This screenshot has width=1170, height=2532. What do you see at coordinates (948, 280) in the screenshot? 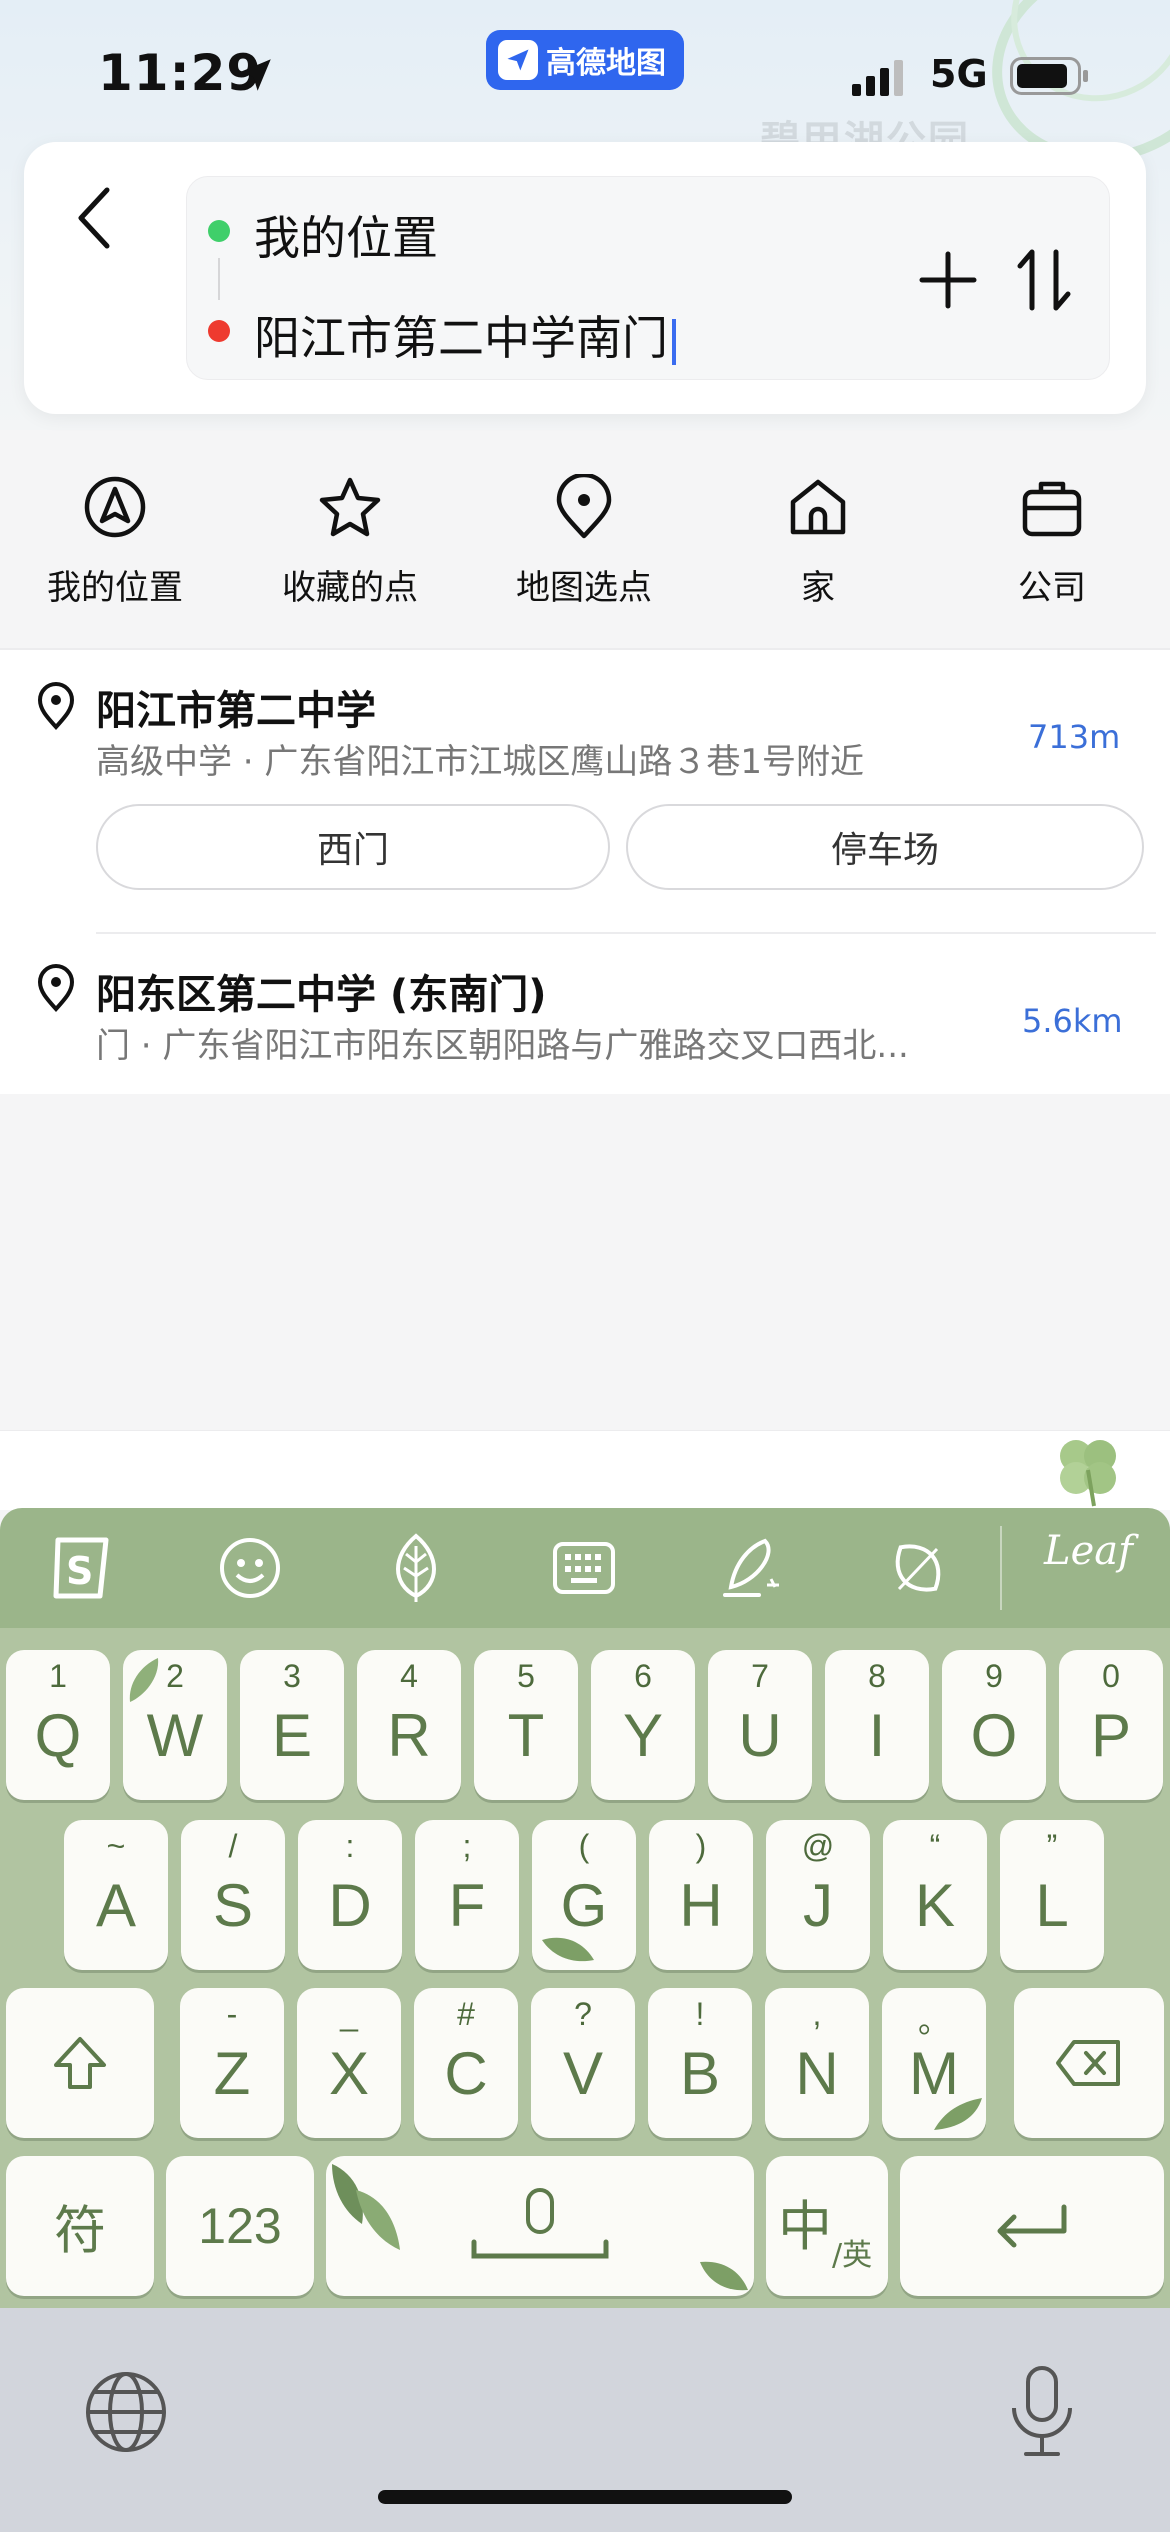
I see `add-waypoint-button` at bounding box center [948, 280].